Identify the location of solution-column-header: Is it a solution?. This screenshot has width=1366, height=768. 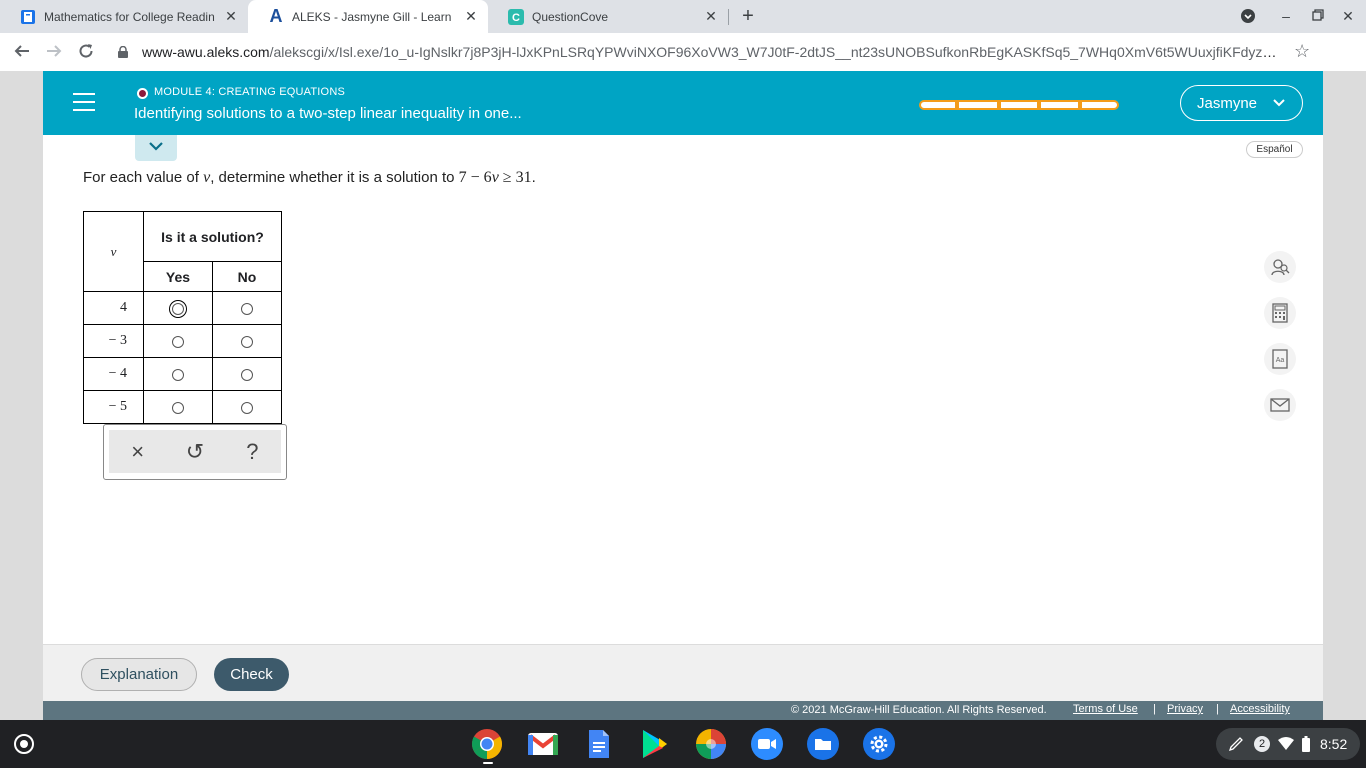
(212, 236).